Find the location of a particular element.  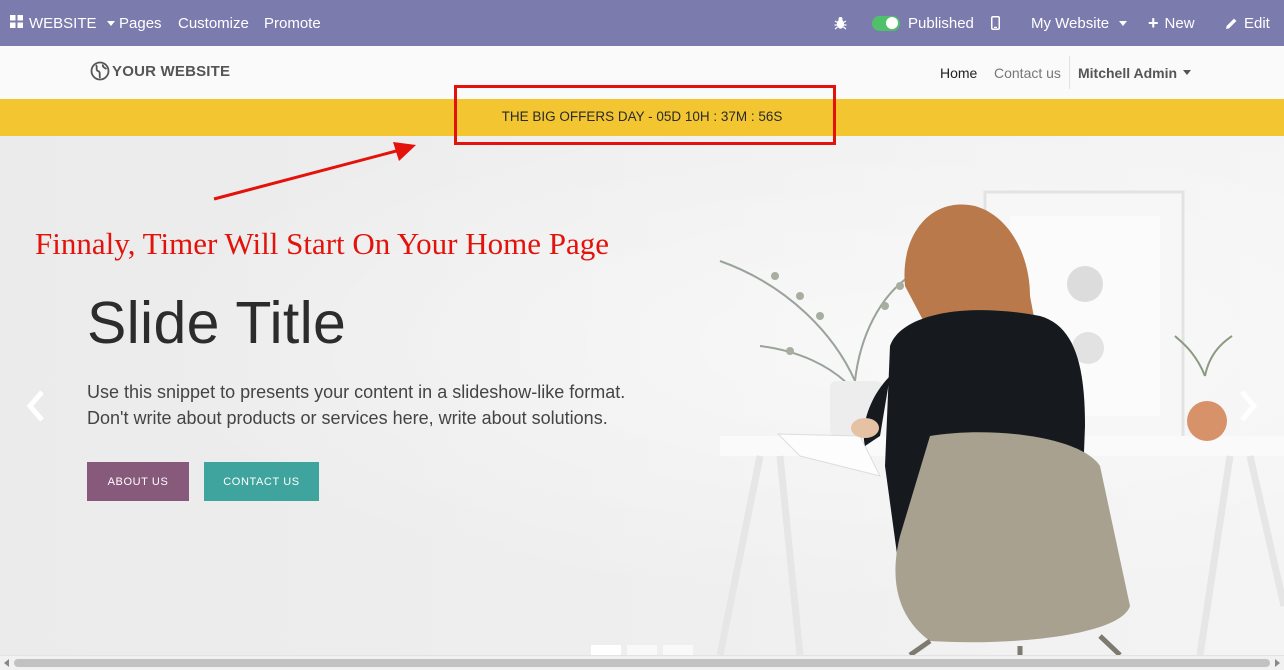

website-app-menu: WEBSITE is located at coordinates (62, 23).